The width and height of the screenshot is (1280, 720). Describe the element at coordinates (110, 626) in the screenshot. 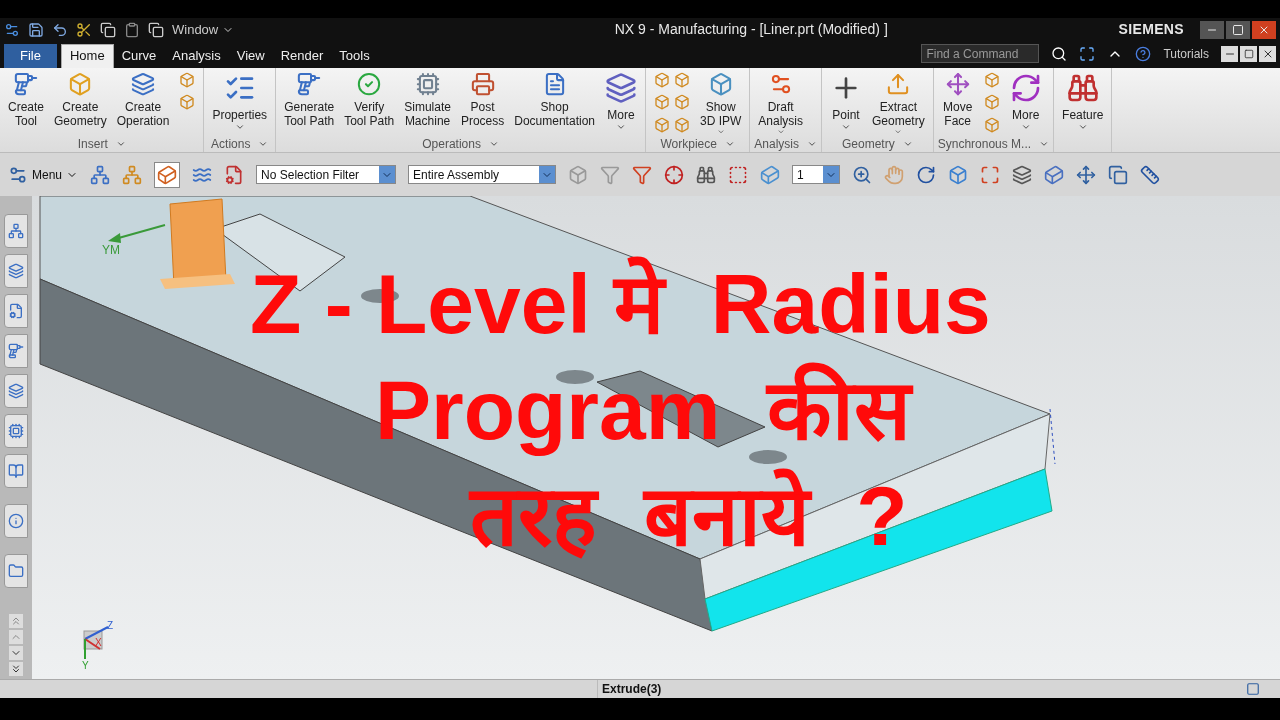

I see `axis-label: Z` at that location.